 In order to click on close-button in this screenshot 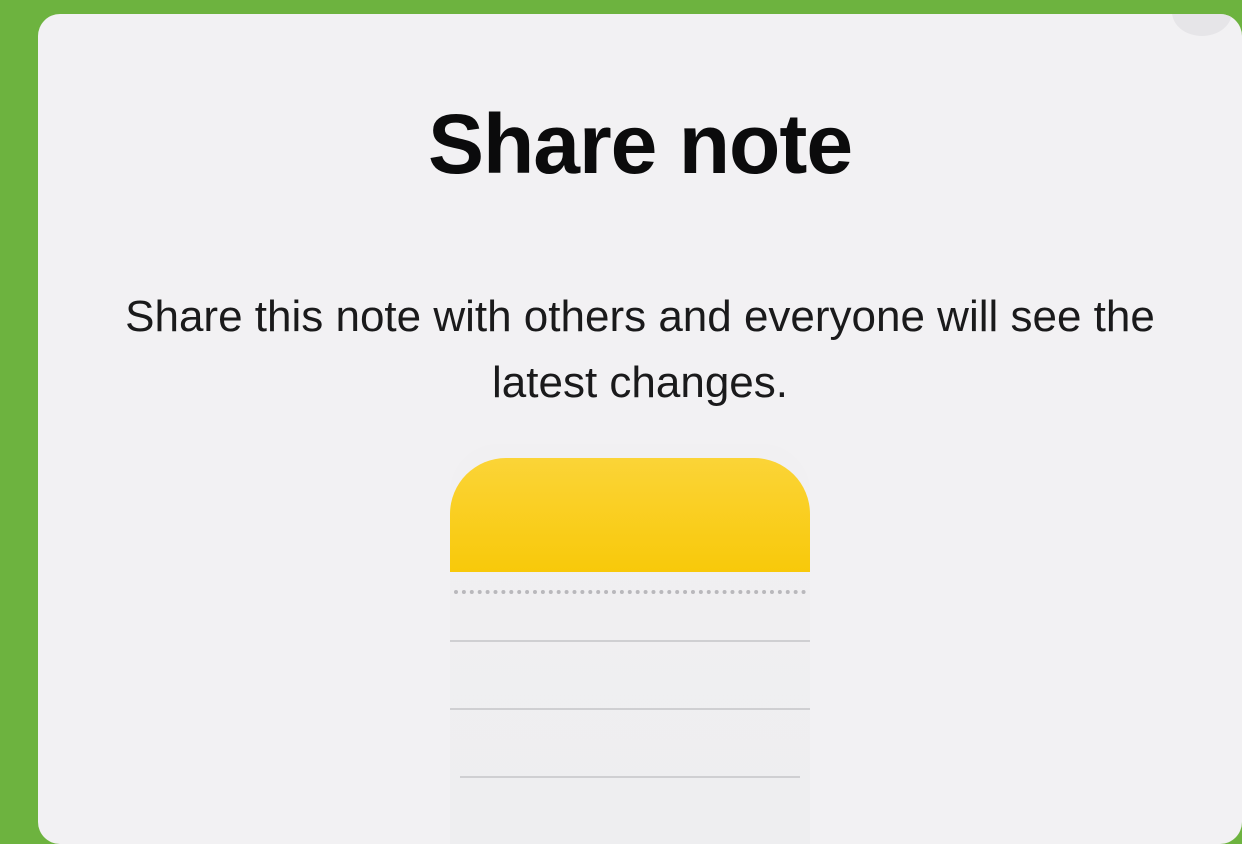, I will do `click(1202, 25)`.